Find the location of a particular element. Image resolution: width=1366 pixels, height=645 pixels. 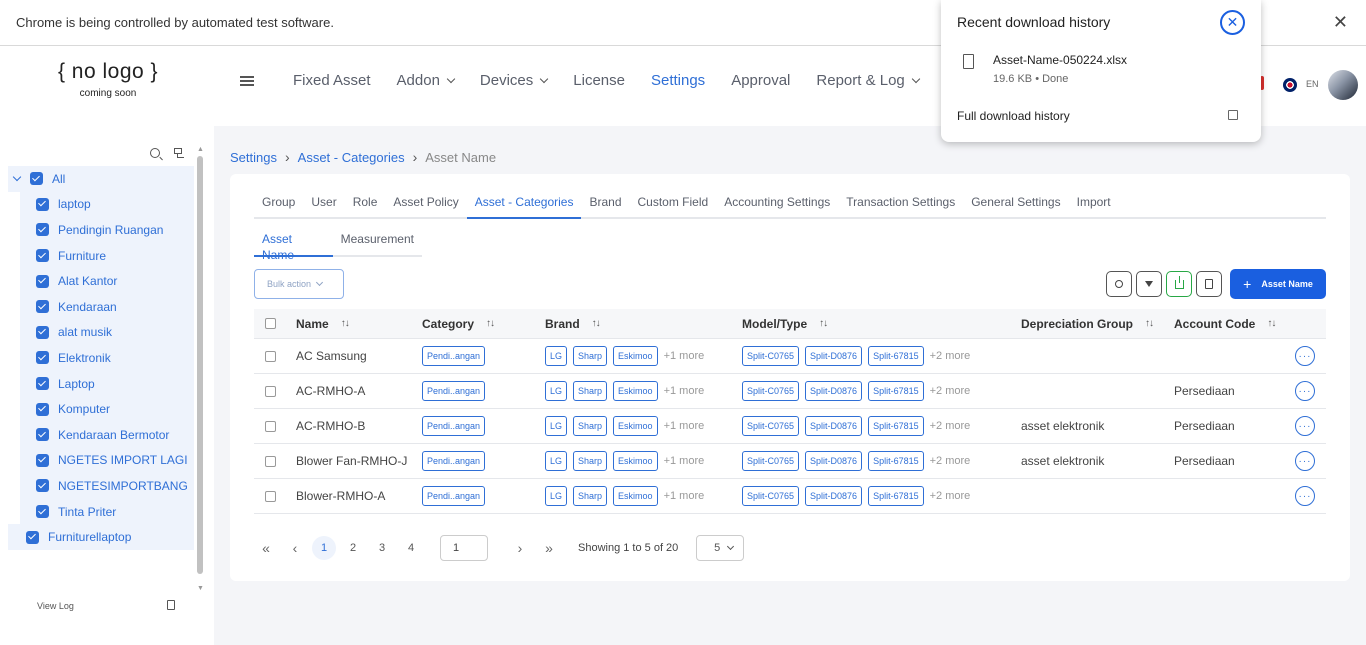

tab-general-settings: General Settings is located at coordinates (1015, 206).